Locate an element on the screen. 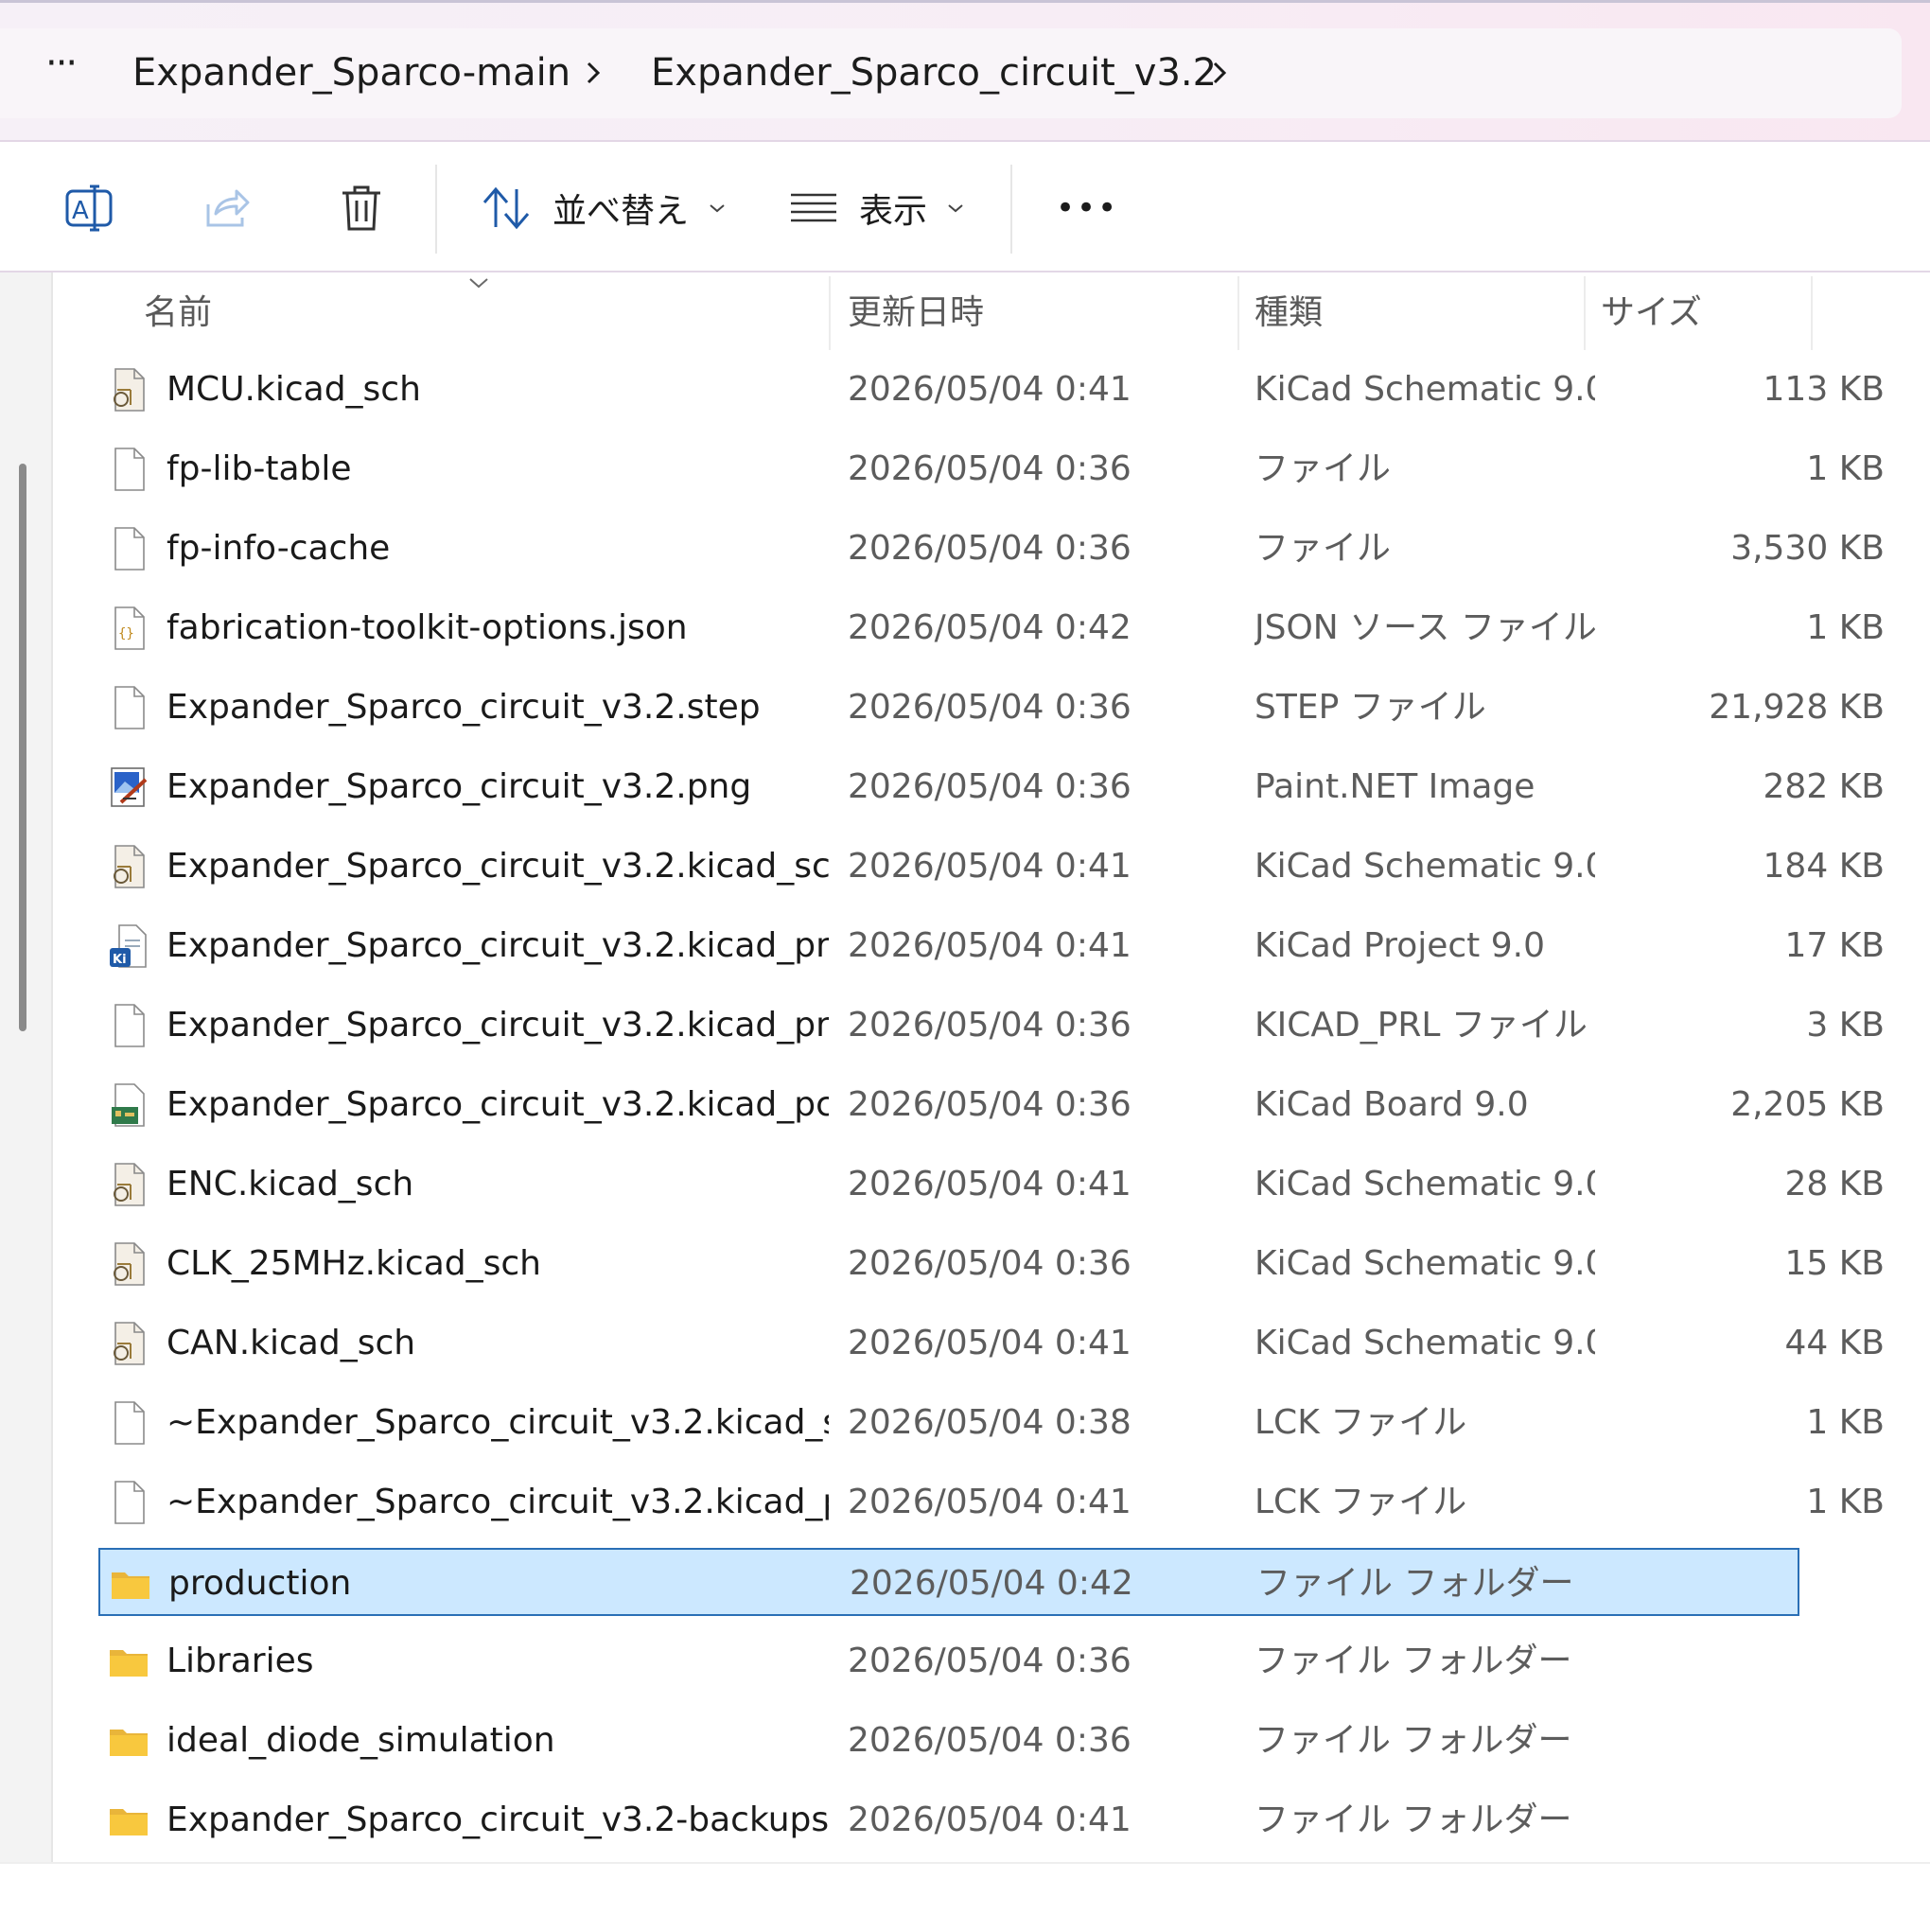 Image resolution: width=1930 pixels, height=1932 pixels. json-file-icon: {} is located at coordinates (128, 628).